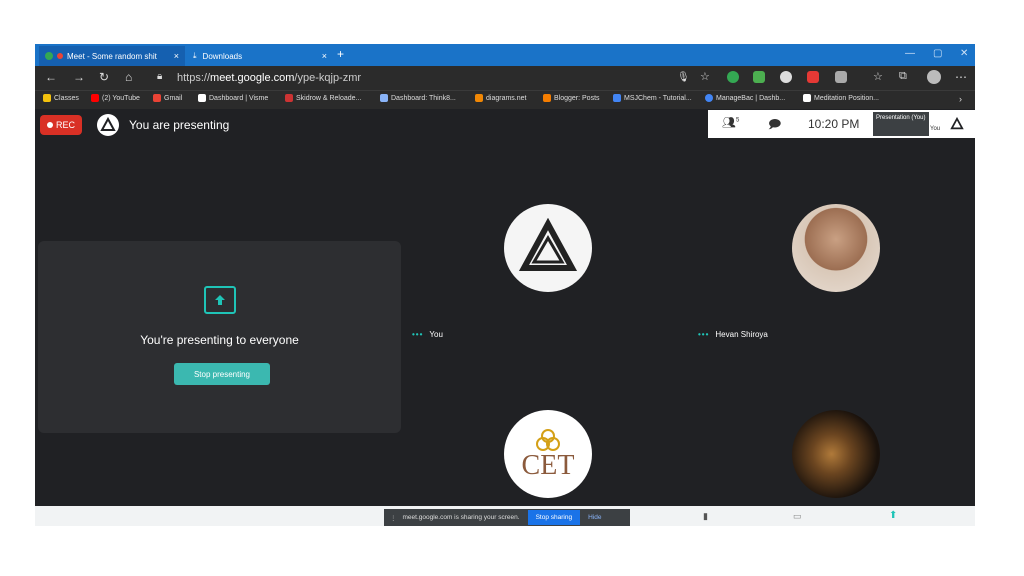  What do you see at coordinates (910, 53) in the screenshot?
I see `minimize-icon: —` at bounding box center [910, 53].